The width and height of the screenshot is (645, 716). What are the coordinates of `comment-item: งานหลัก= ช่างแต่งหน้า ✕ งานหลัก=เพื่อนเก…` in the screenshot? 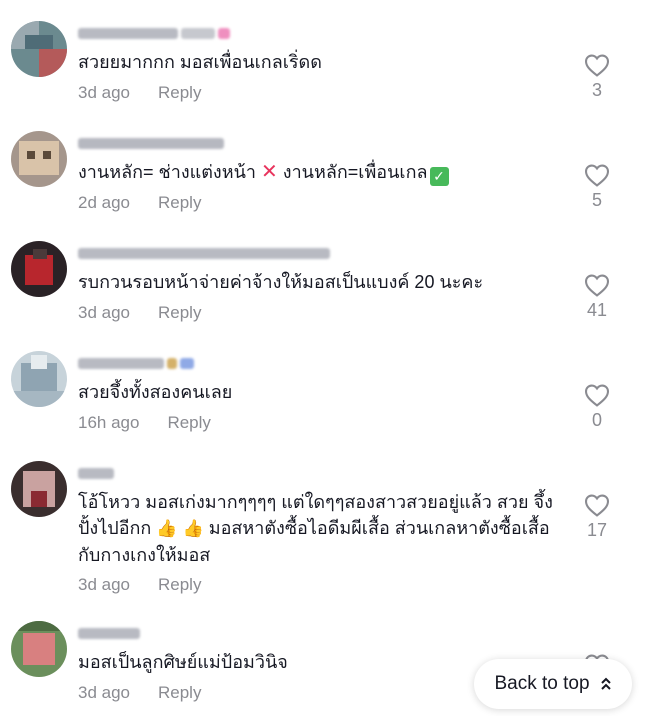 It's located at (322, 174).